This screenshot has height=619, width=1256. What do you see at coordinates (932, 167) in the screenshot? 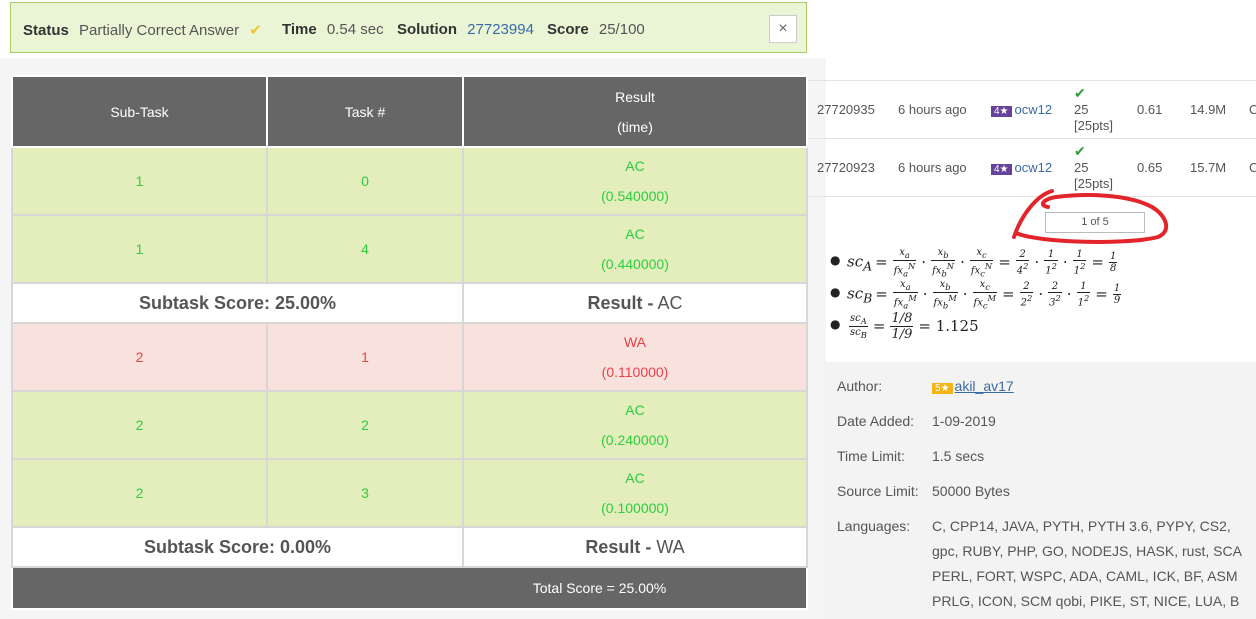
I see `submission-time-ago: 6 hours ago` at bounding box center [932, 167].